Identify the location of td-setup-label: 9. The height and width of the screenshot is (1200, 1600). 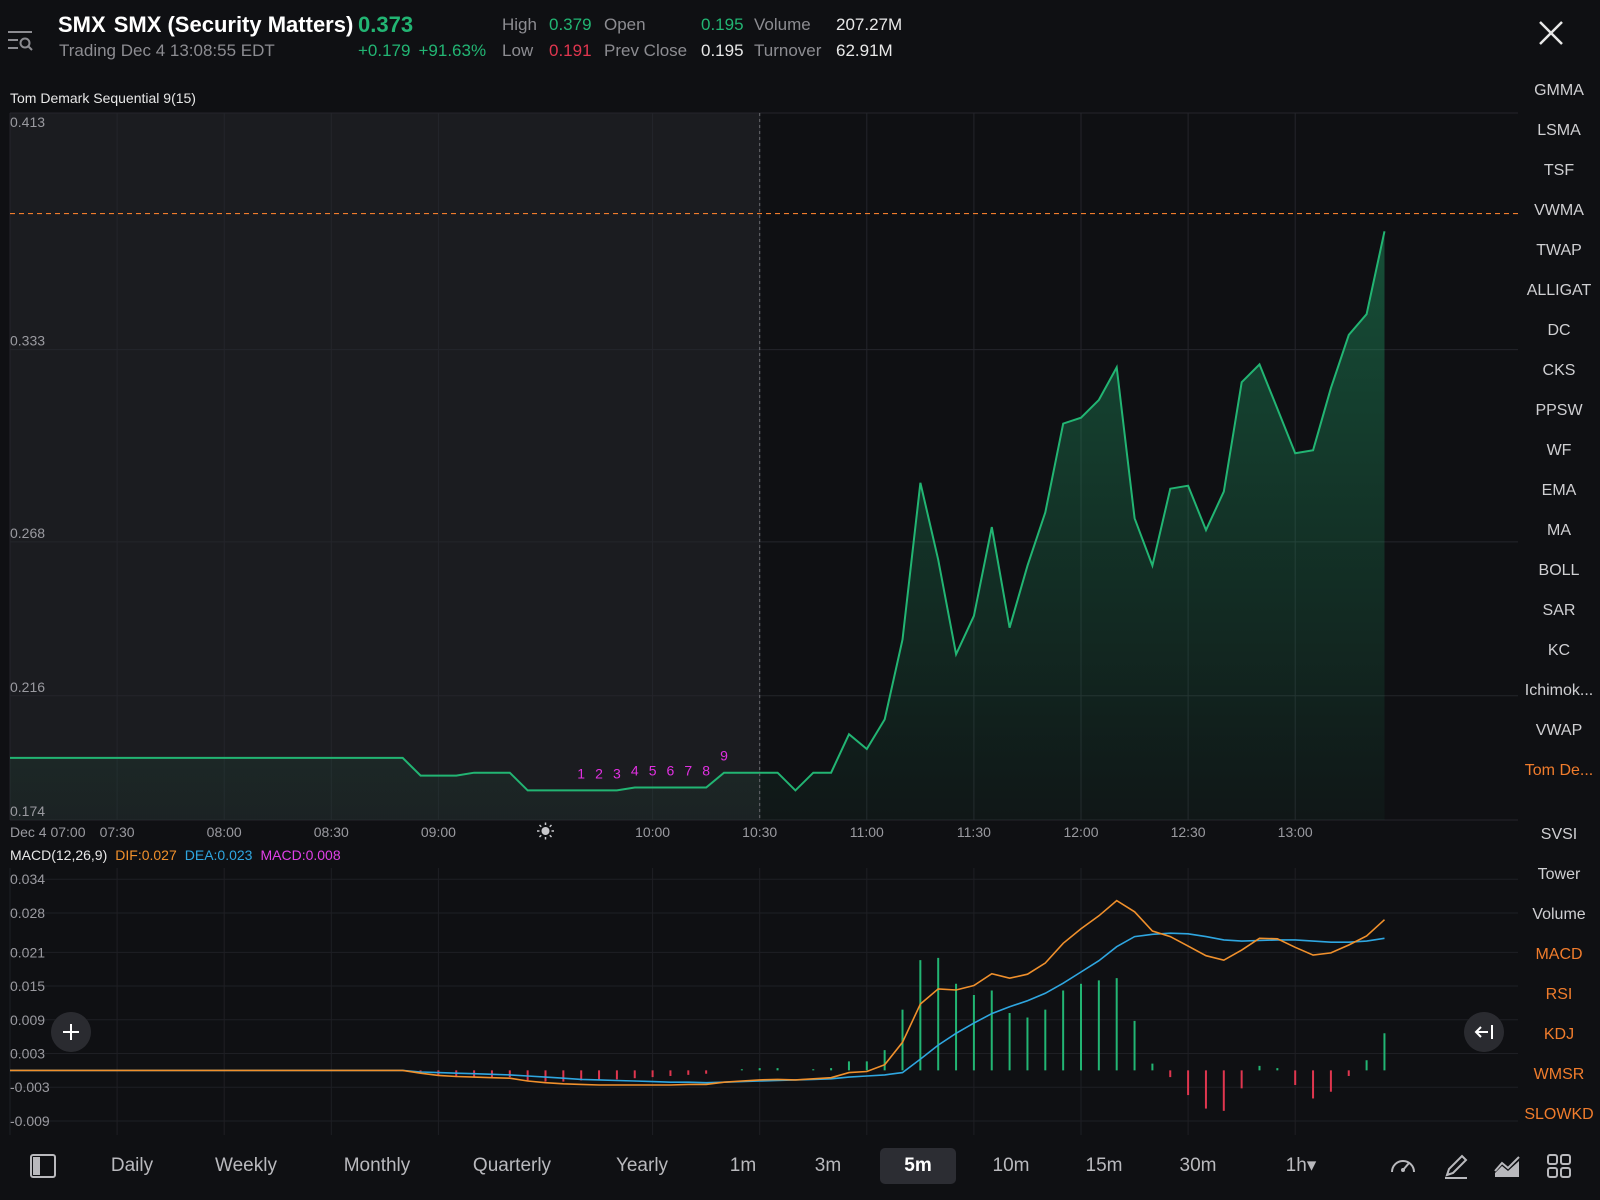
(724, 756).